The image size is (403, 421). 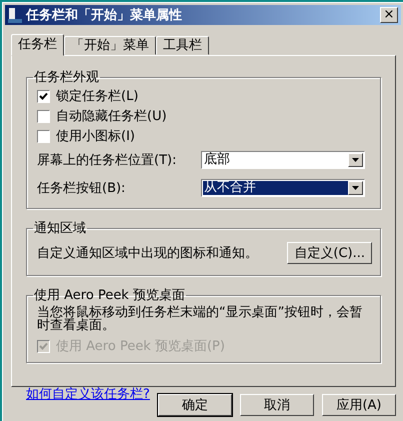 I want to click on tab: 任务栏, so click(x=37, y=45).